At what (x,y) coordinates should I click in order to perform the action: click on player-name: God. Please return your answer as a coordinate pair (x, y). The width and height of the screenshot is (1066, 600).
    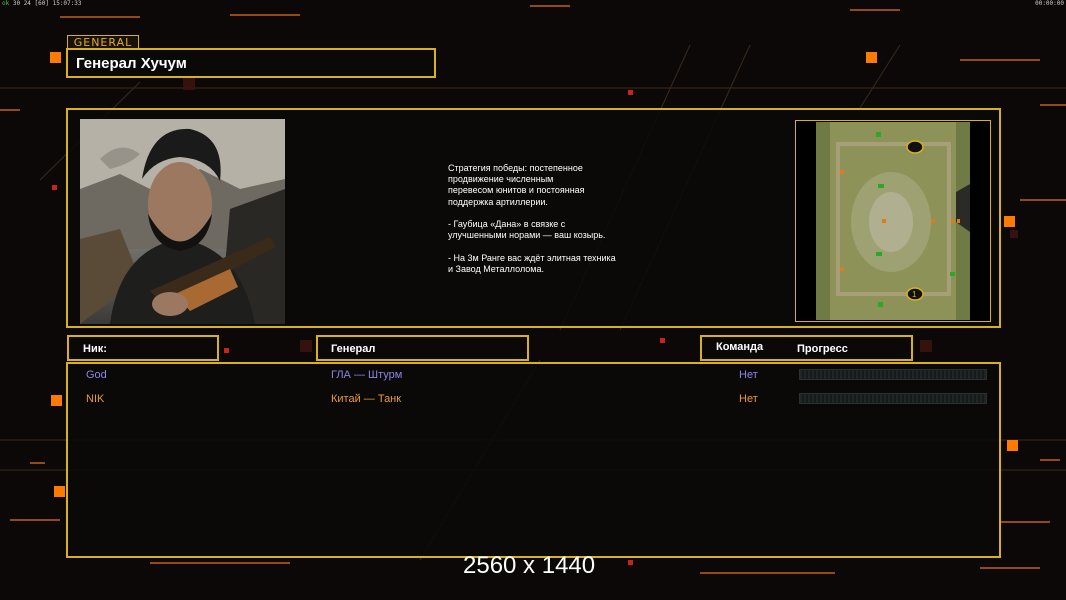
    Looking at the image, I should click on (96, 375).